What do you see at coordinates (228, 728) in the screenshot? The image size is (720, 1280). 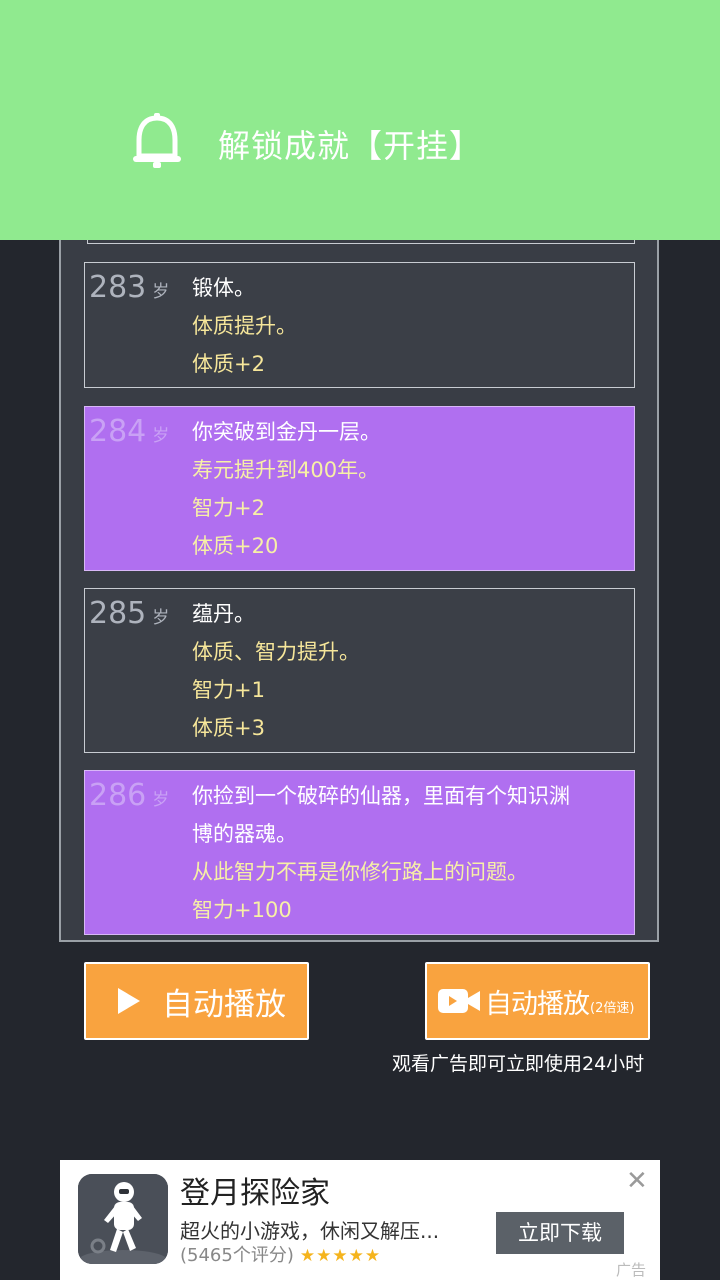 I see `log-line: 体质+3` at bounding box center [228, 728].